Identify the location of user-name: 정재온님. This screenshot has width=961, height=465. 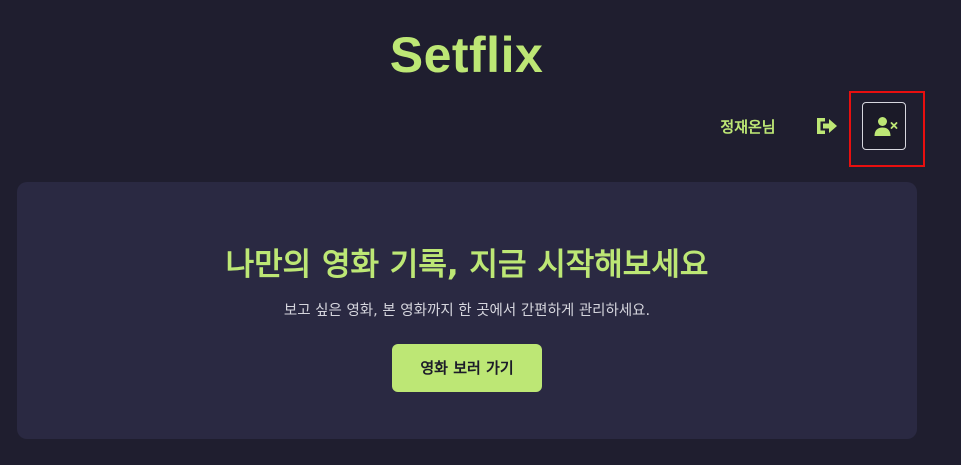
(748, 127).